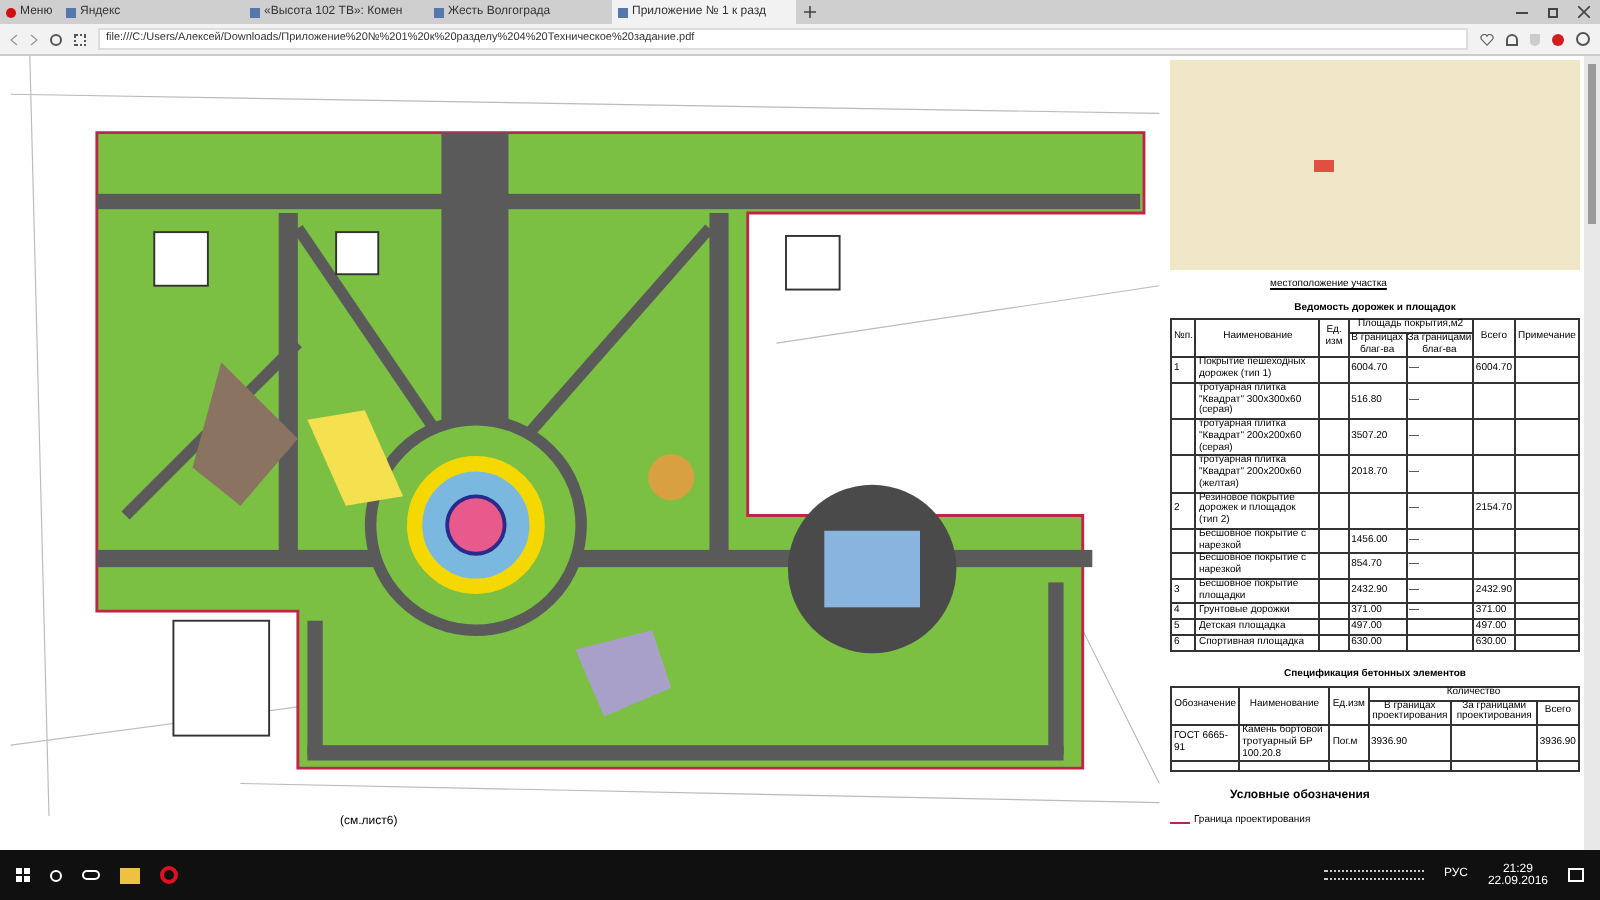 Image resolution: width=1600 pixels, height=900 pixels. Describe the element at coordinates (56, 875) in the screenshot. I see `search-icon` at that location.